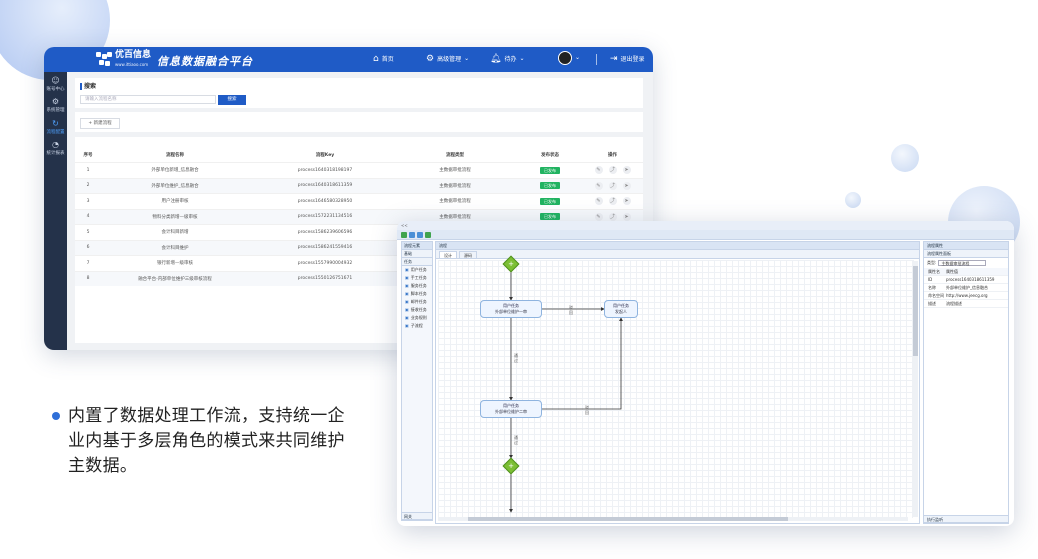 This screenshot has width=1038, height=559. I want to click on sidebar-item-account: ☺ 账号中心, so click(55, 84).